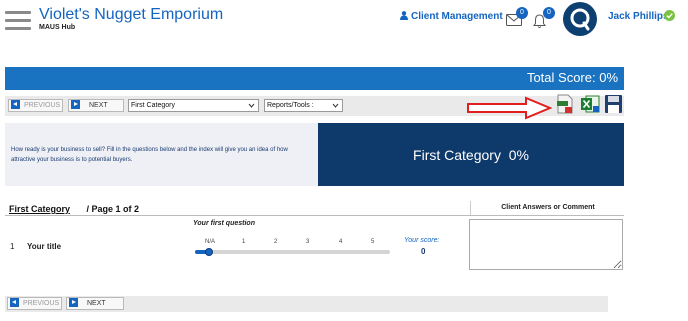 The width and height of the screenshot is (688, 321). What do you see at coordinates (423, 251) in the screenshot?
I see `score-value: 0` at bounding box center [423, 251].